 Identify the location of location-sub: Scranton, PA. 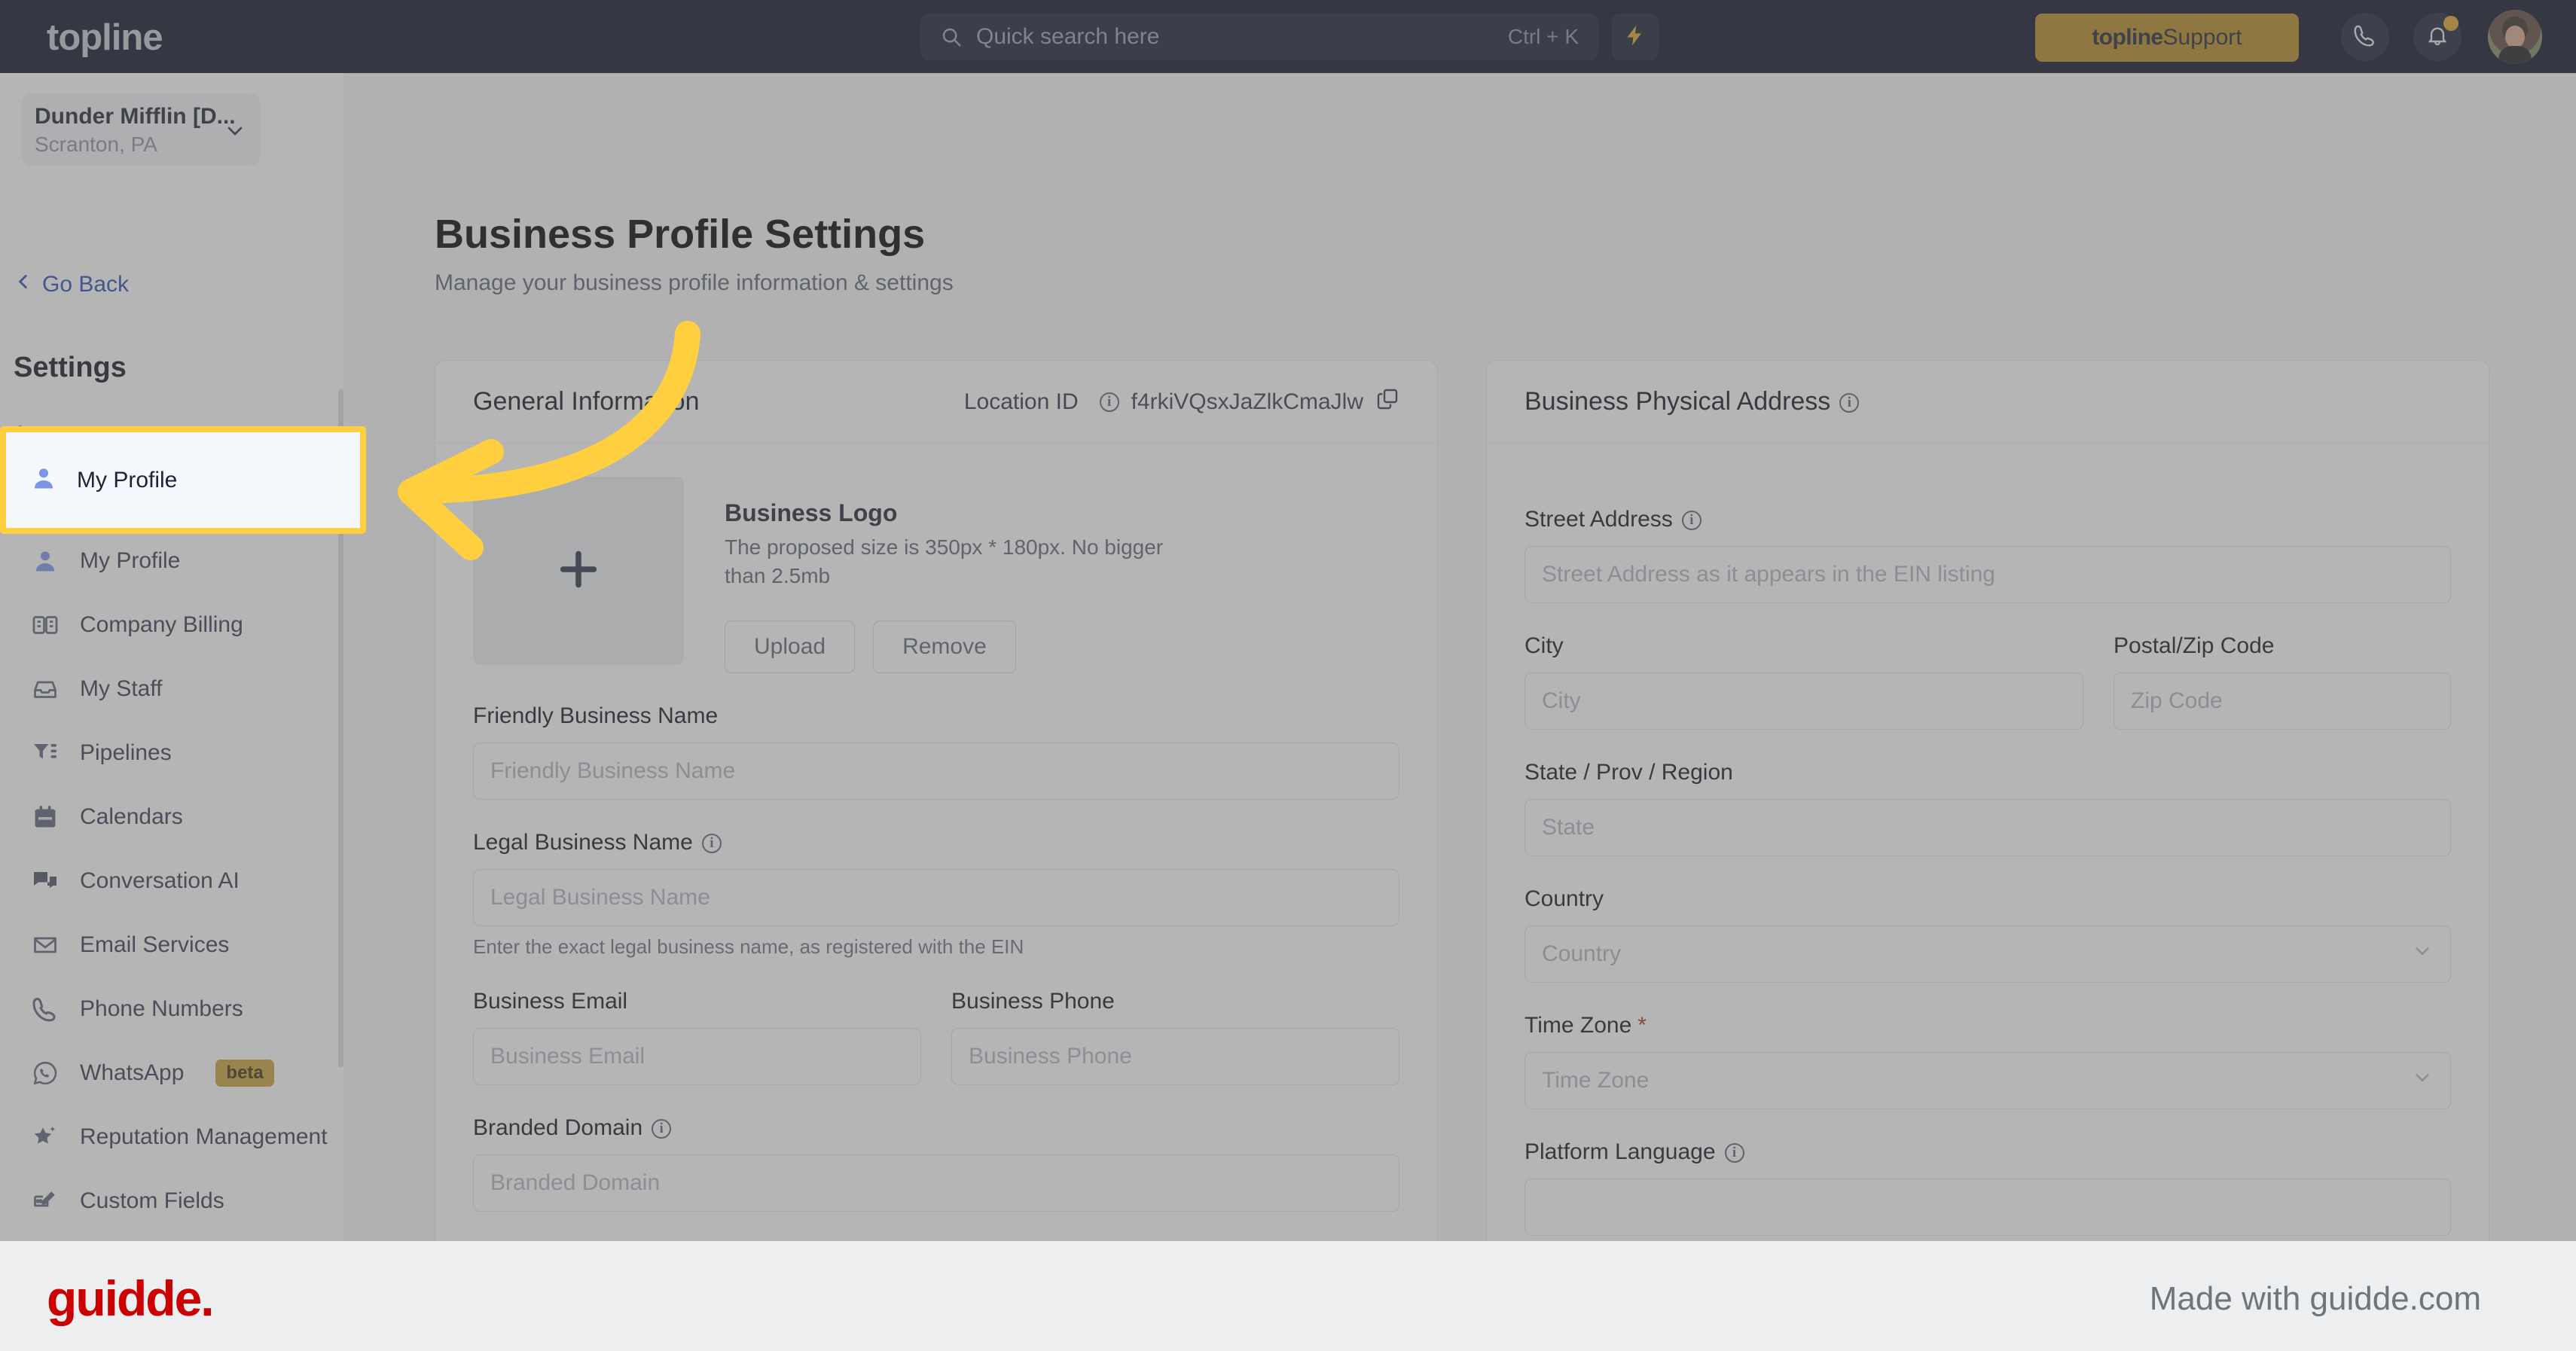
(96, 144).